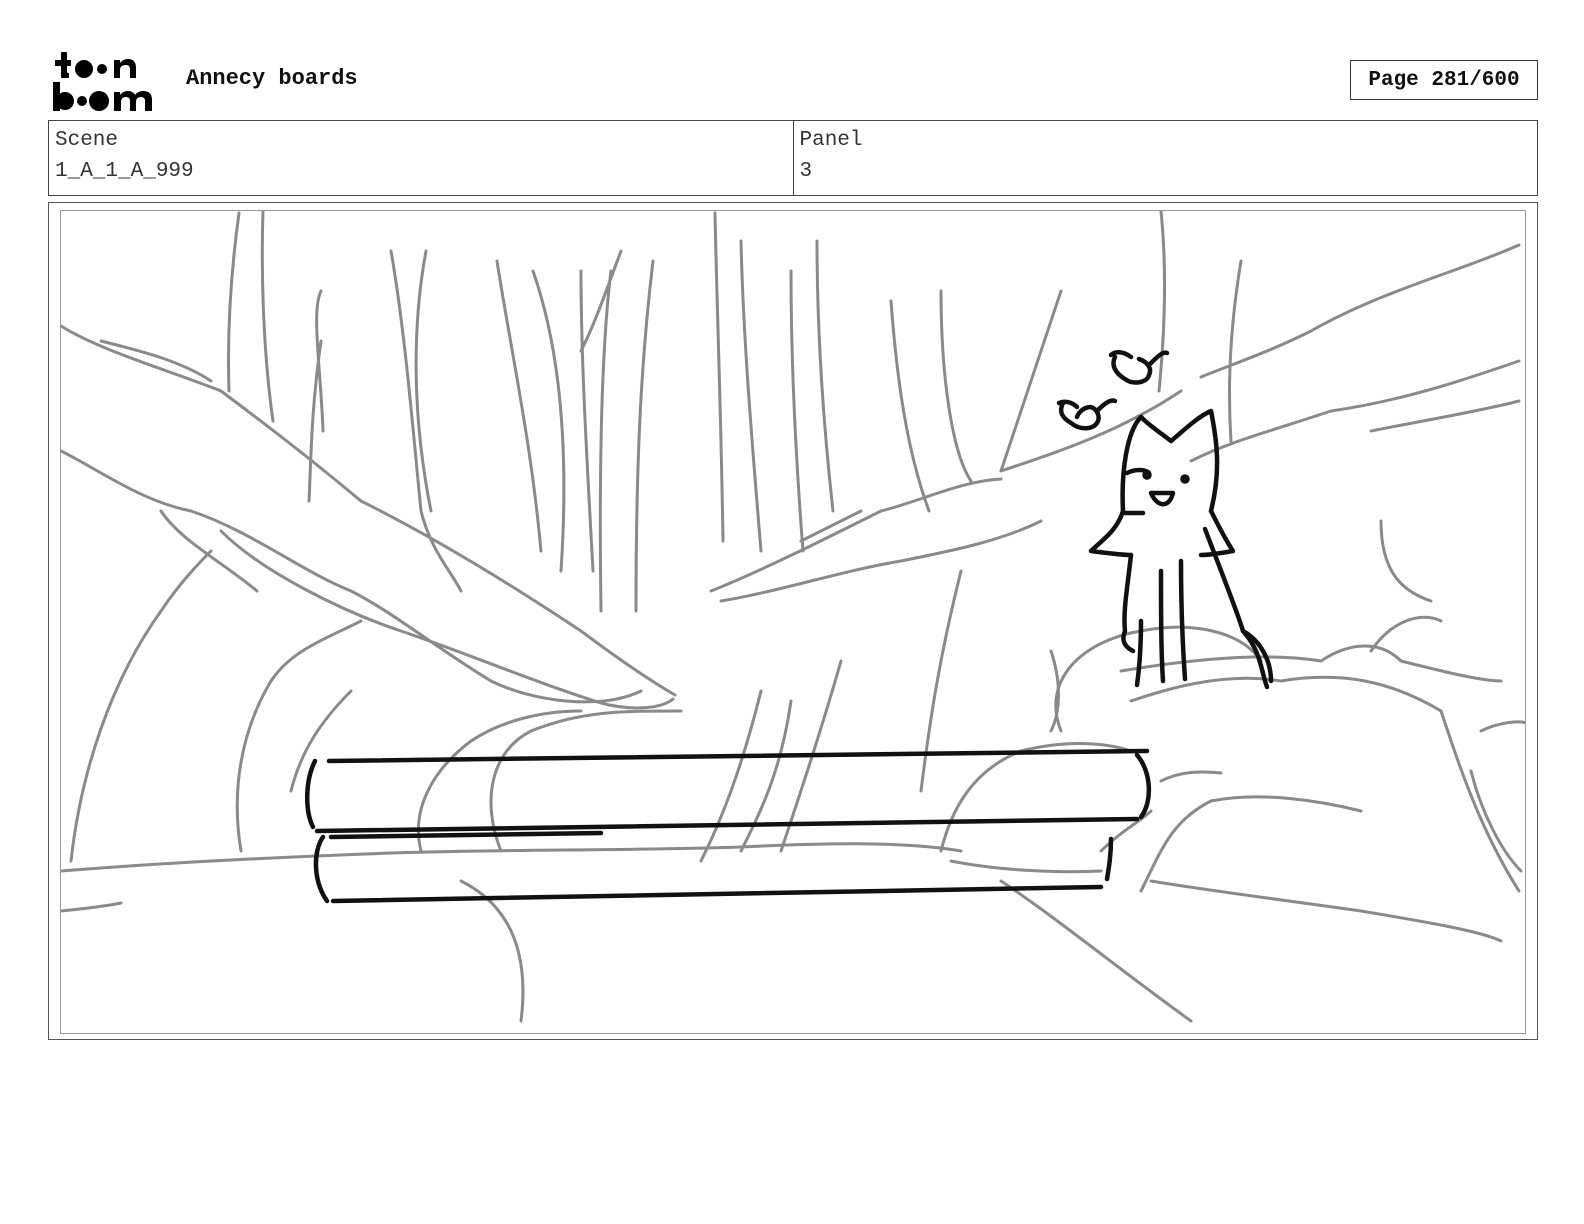  I want to click on page-indicator-text: Page 281/600, so click(1444, 80).